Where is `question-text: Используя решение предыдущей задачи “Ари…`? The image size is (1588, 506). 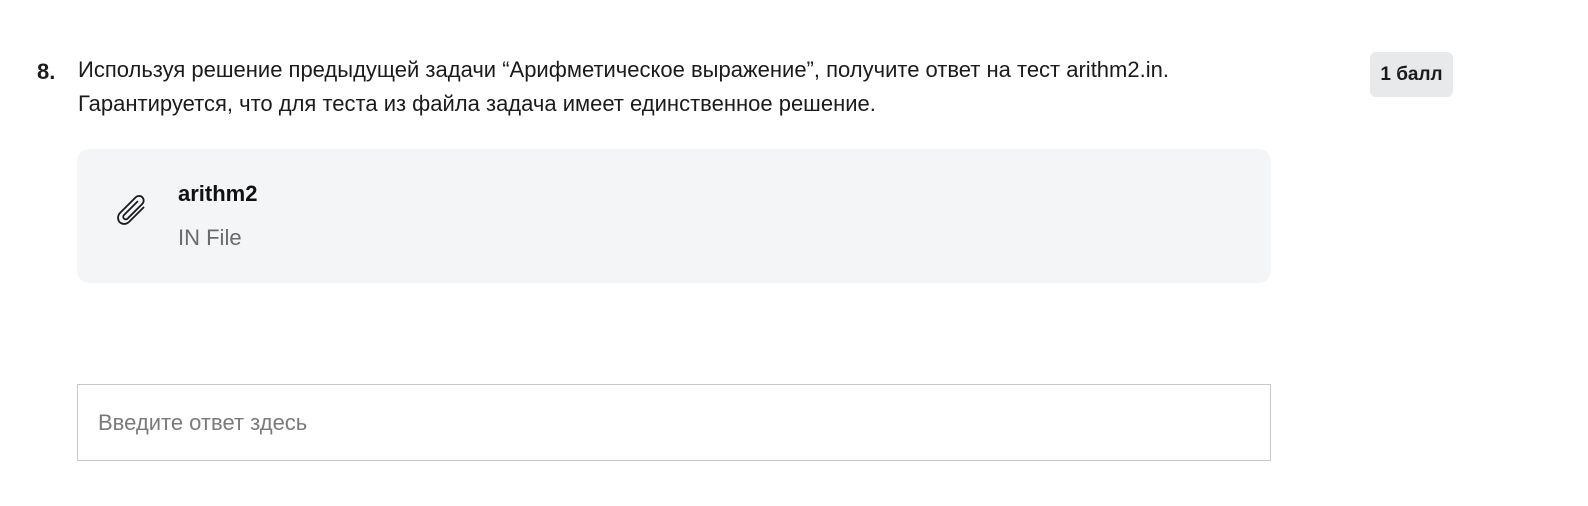 question-text: Используя решение предыдущей задачи “Ари… is located at coordinates (698, 87).